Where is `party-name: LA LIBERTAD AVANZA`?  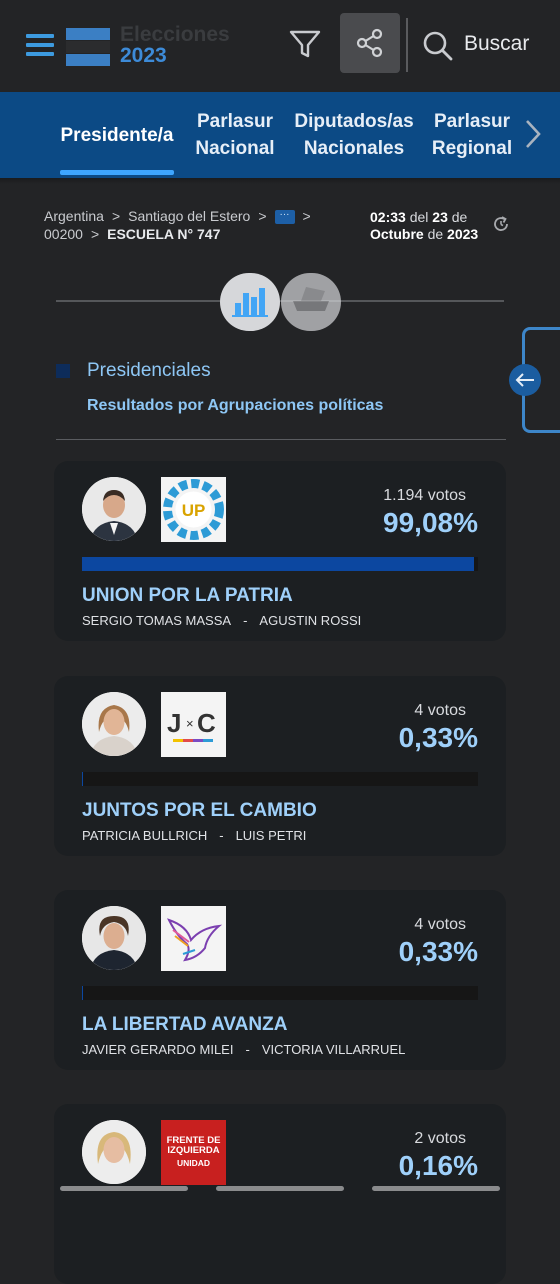 party-name: LA LIBERTAD AVANZA is located at coordinates (185, 1024).